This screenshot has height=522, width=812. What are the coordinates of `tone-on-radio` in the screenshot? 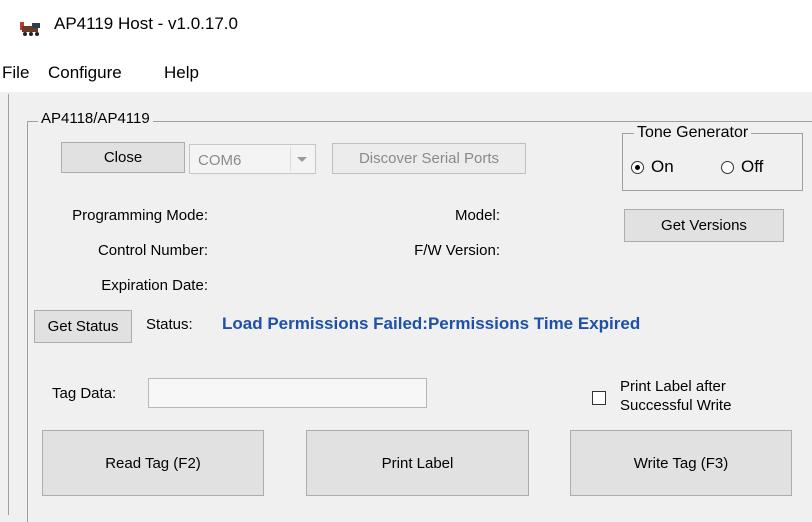 It's located at (637, 167).